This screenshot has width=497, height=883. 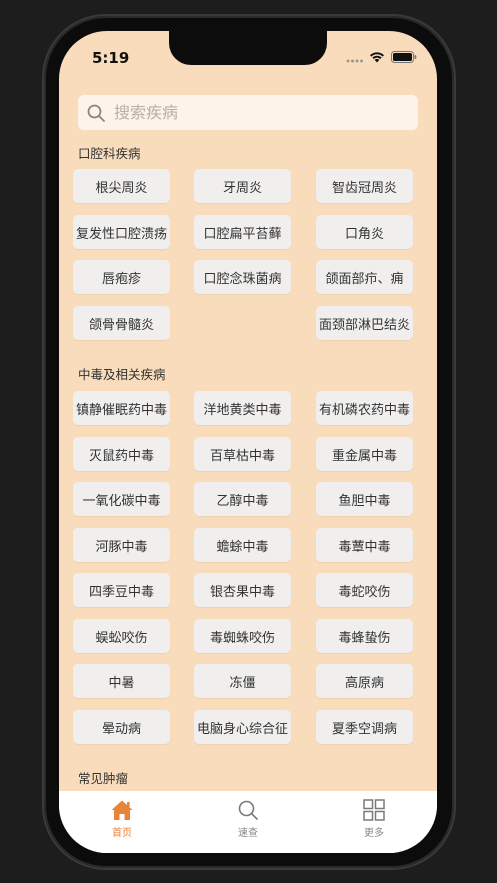 I want to click on disease-chip: 高原病, so click(x=364, y=681).